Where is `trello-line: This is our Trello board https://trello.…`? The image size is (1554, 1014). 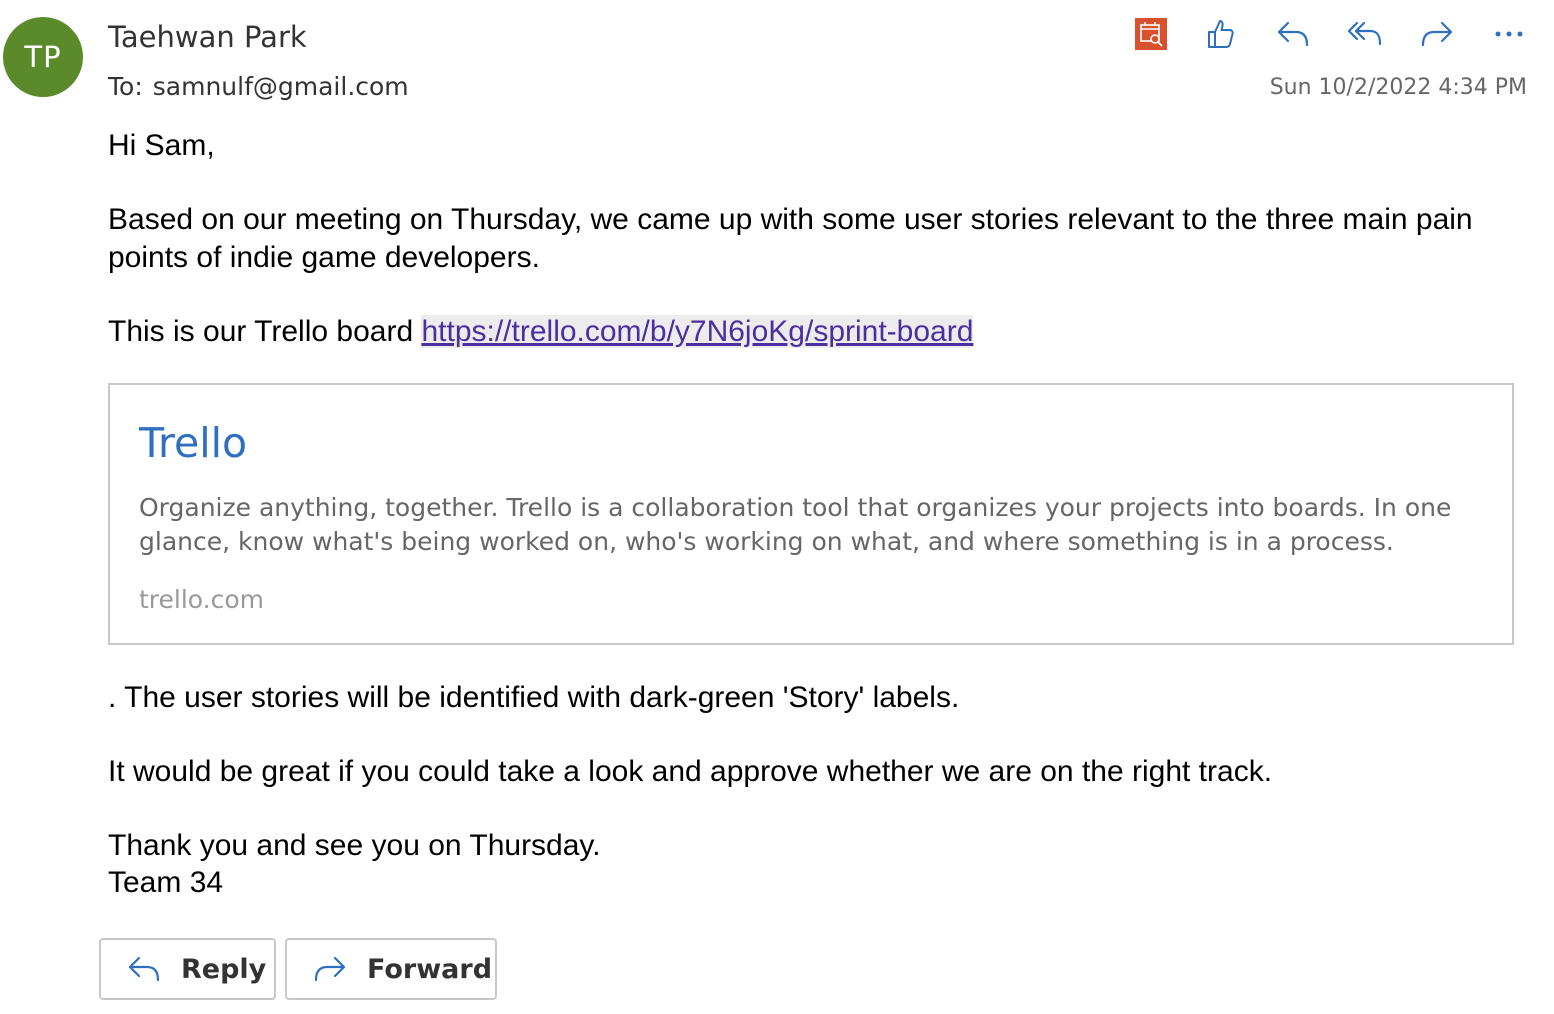
trello-line: This is our Trello board https://trello.… is located at coordinates (818, 332).